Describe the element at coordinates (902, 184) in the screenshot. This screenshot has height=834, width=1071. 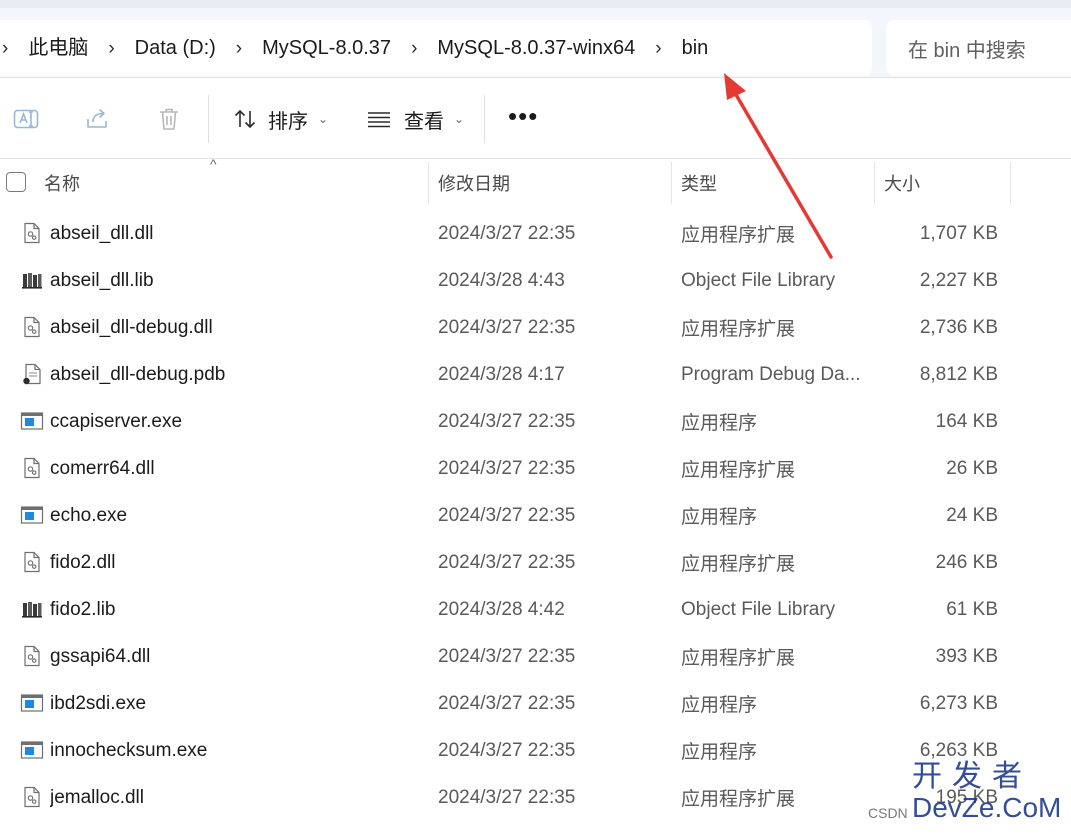
I see `column-header-size-label: 大小` at that location.